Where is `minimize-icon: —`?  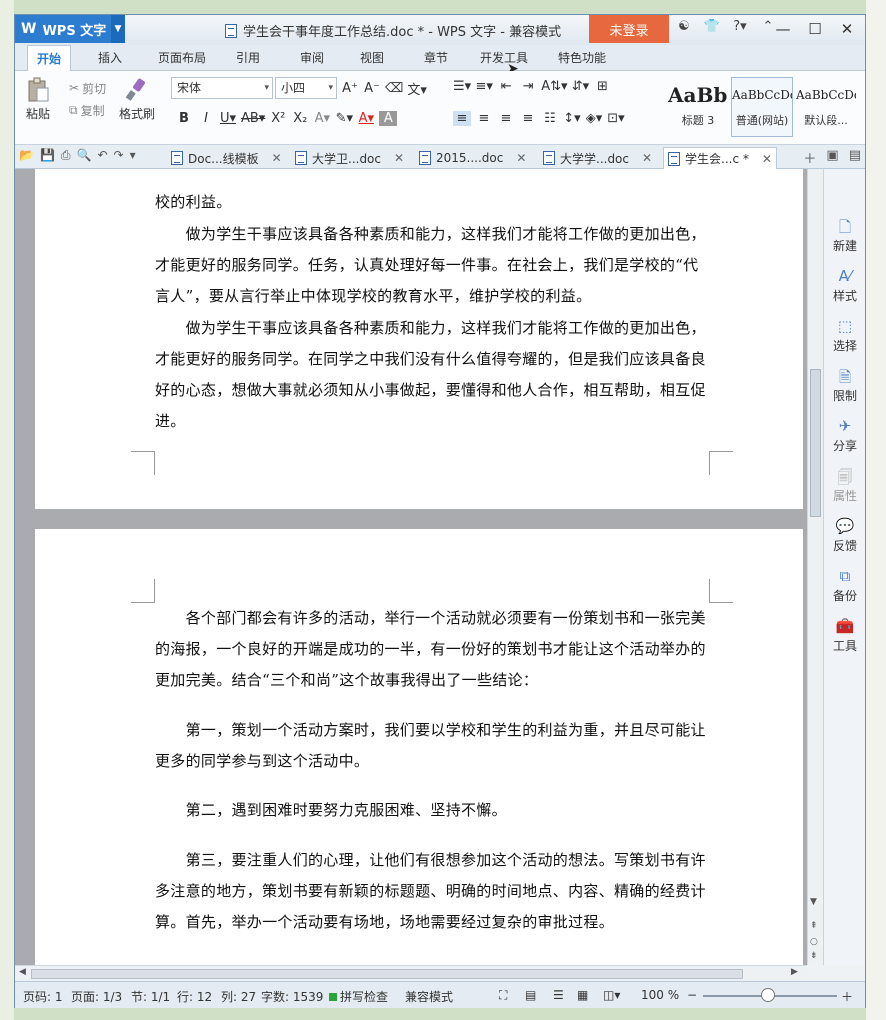
minimize-icon: — is located at coordinates (783, 29).